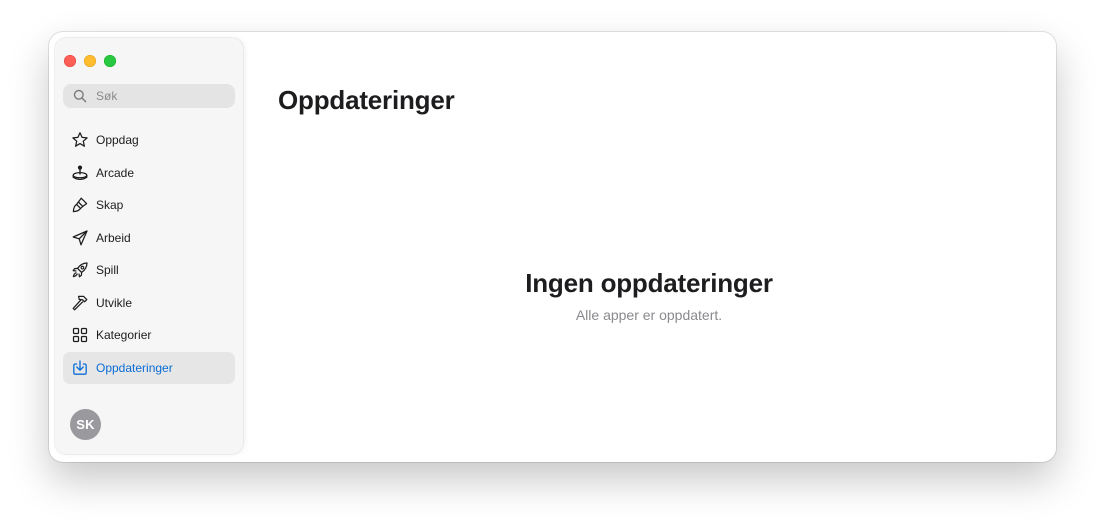 This screenshot has width=1104, height=525. Describe the element at coordinates (80, 303) in the screenshot. I see `hammer-icon` at that location.